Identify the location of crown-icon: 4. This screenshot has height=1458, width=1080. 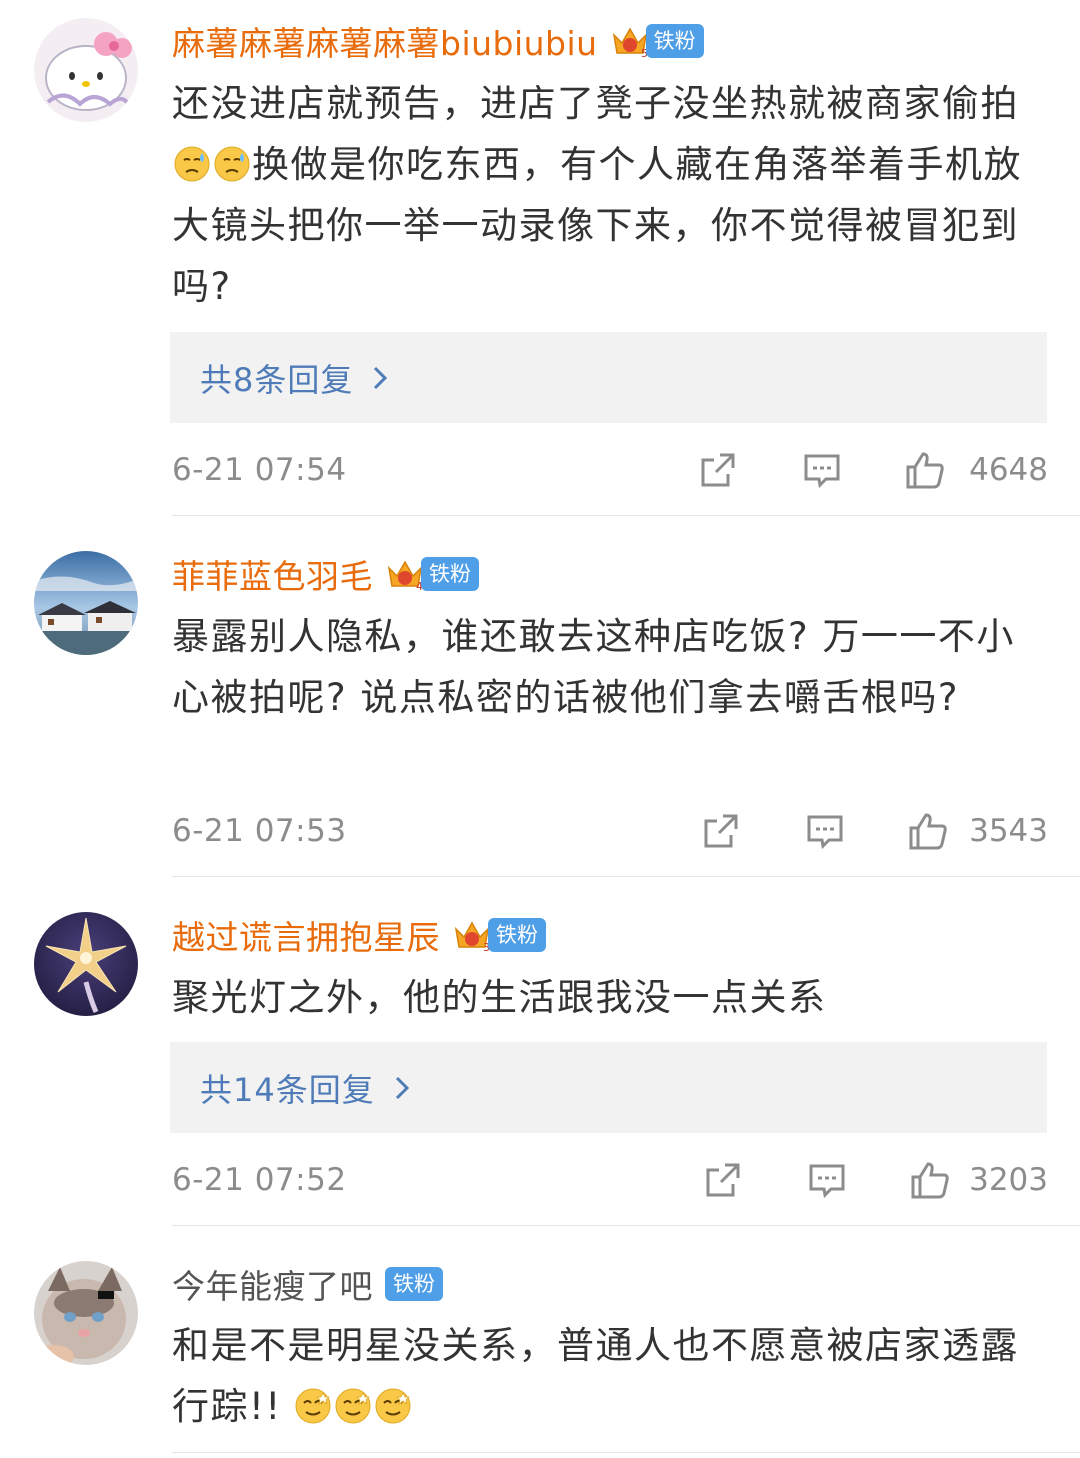
(405, 576).